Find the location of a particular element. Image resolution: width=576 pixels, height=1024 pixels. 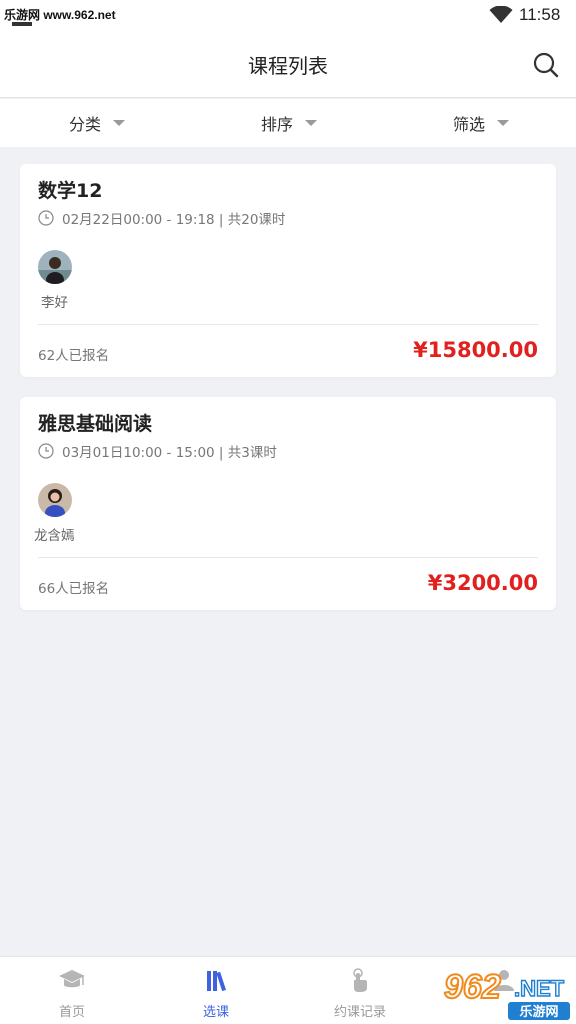

page-title: 课程列表 is located at coordinates (288, 66).